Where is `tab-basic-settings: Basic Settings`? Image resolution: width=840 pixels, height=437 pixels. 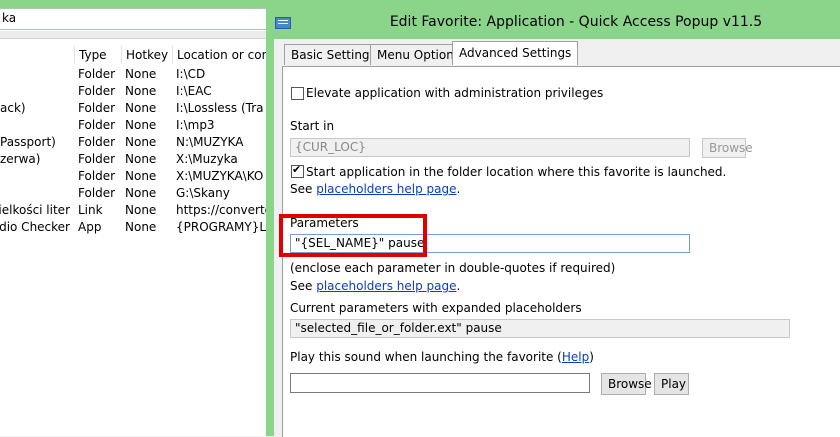 tab-basic-settings: Basic Settings is located at coordinates (333, 54).